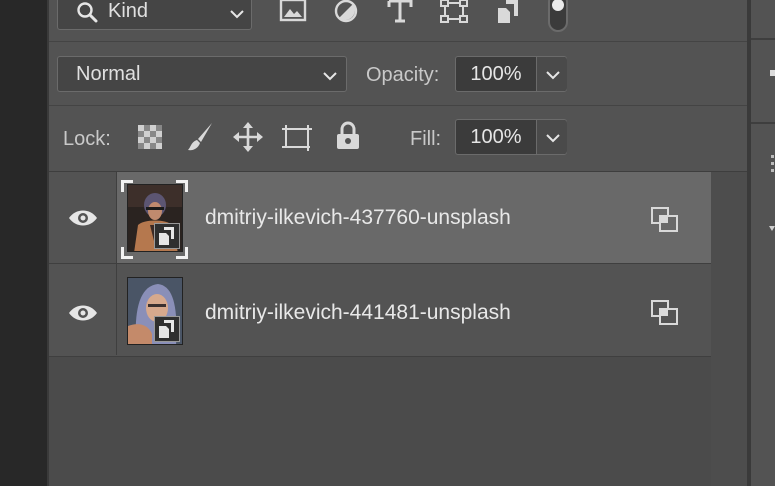 The image size is (775, 486). I want to click on layer-name: dmitriy-ilkevich-441481-unsplash, so click(358, 313).